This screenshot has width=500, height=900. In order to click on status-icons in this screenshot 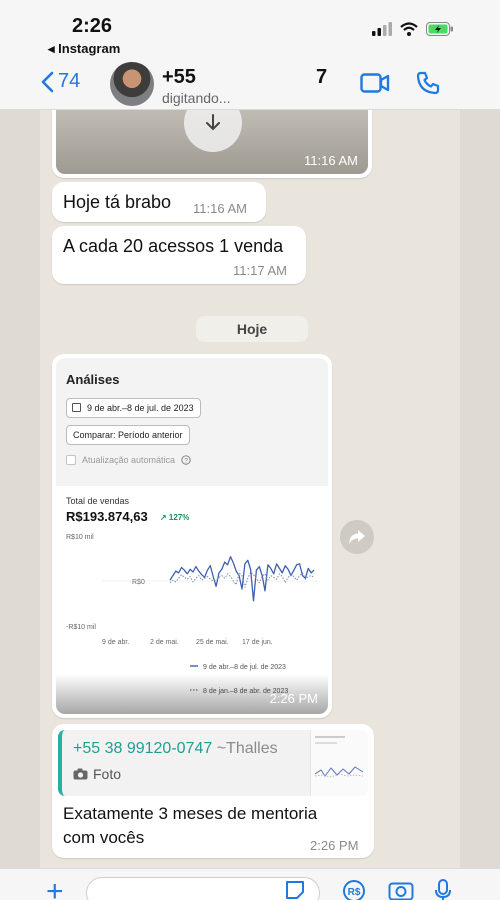, I will do `click(413, 29)`.